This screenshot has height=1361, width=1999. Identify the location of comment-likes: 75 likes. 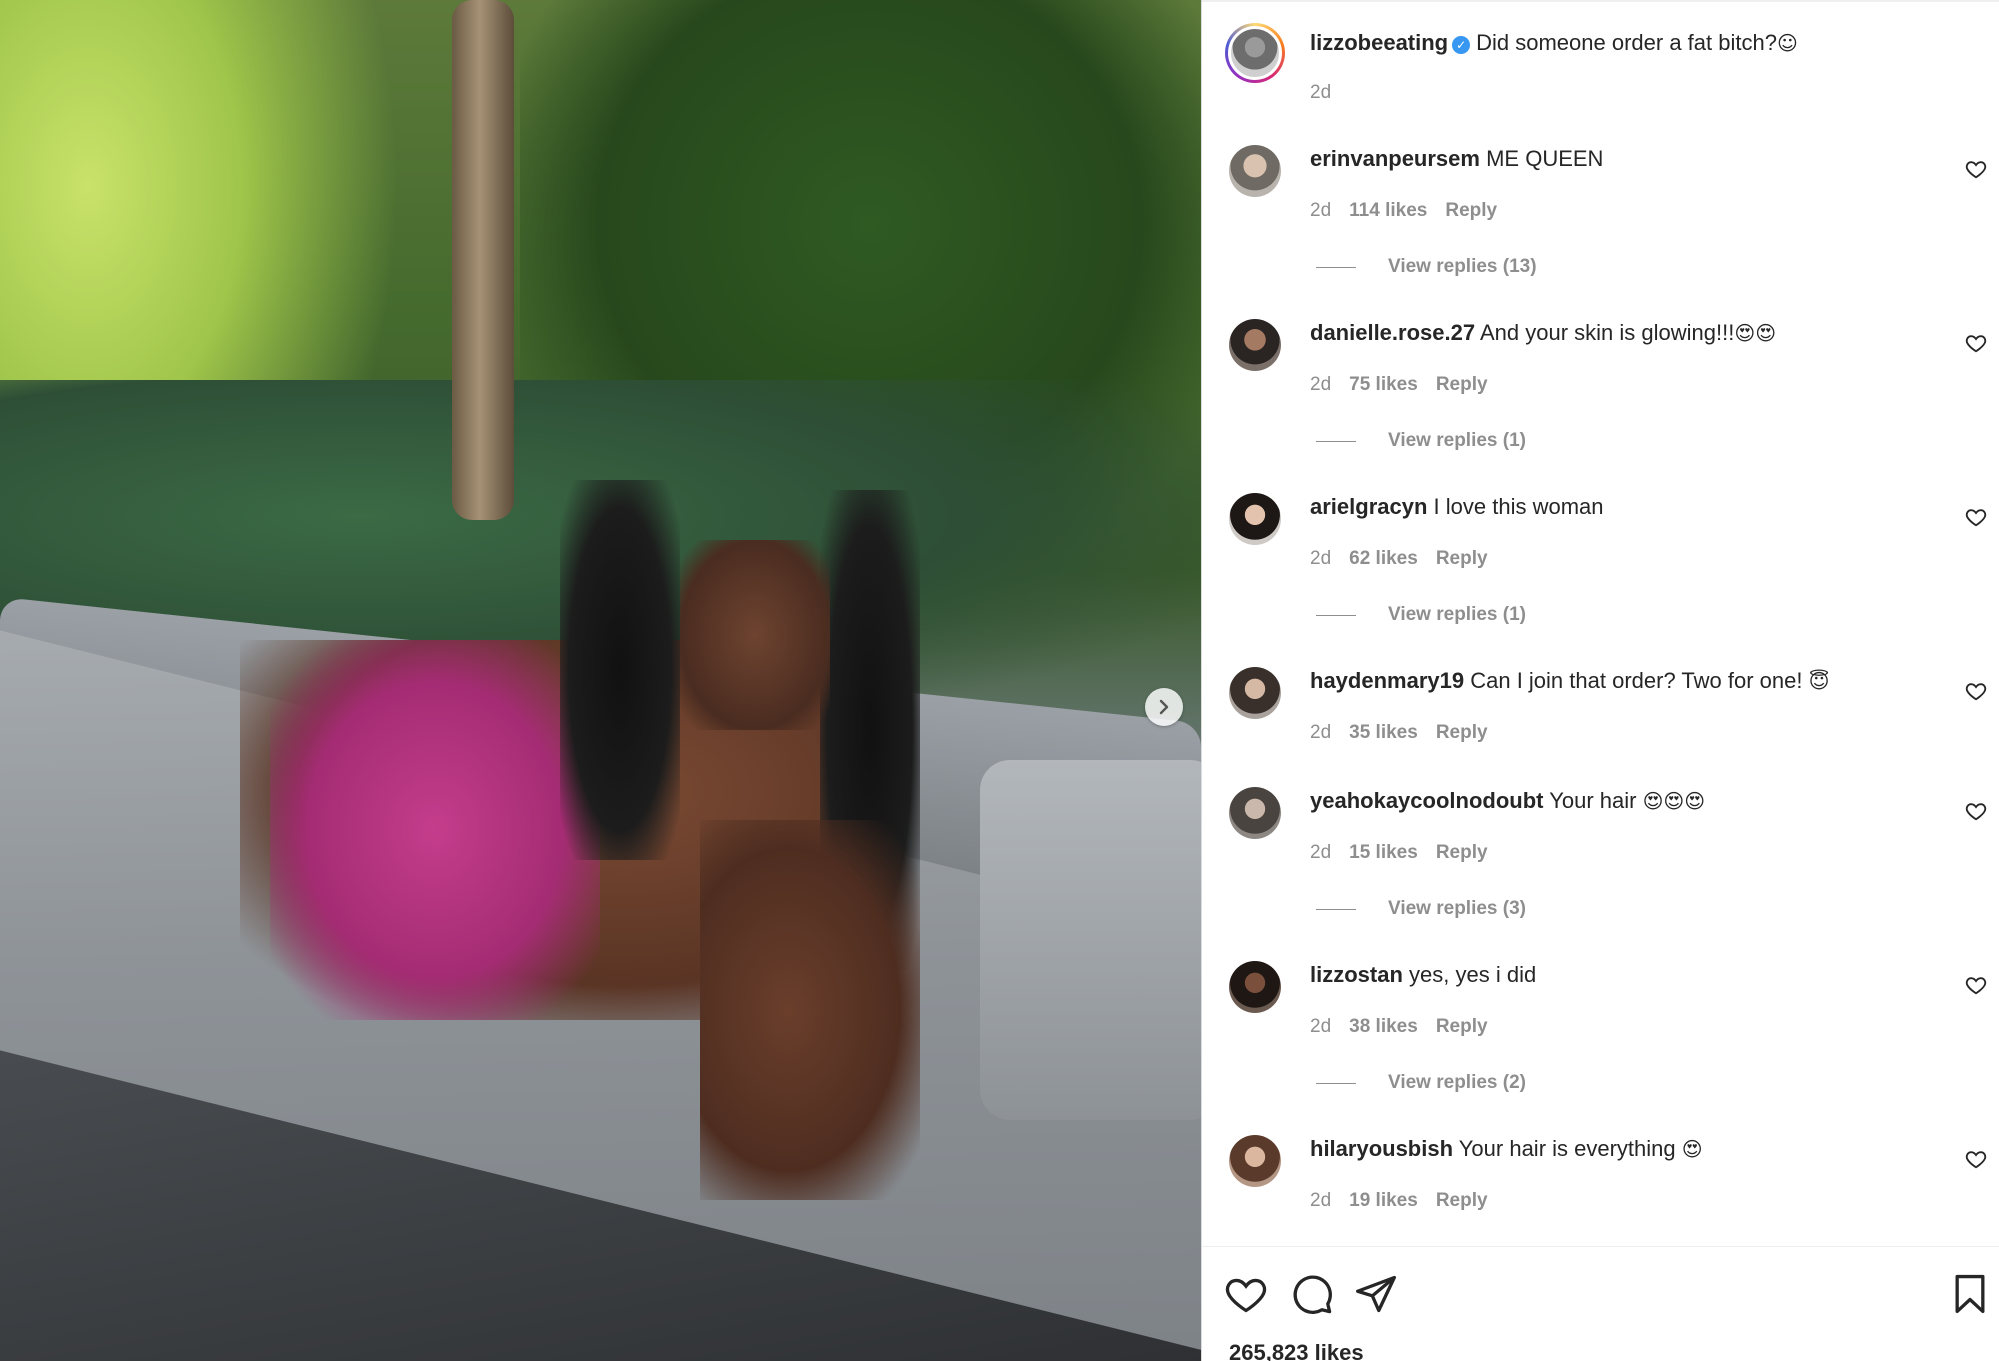
(1383, 384).